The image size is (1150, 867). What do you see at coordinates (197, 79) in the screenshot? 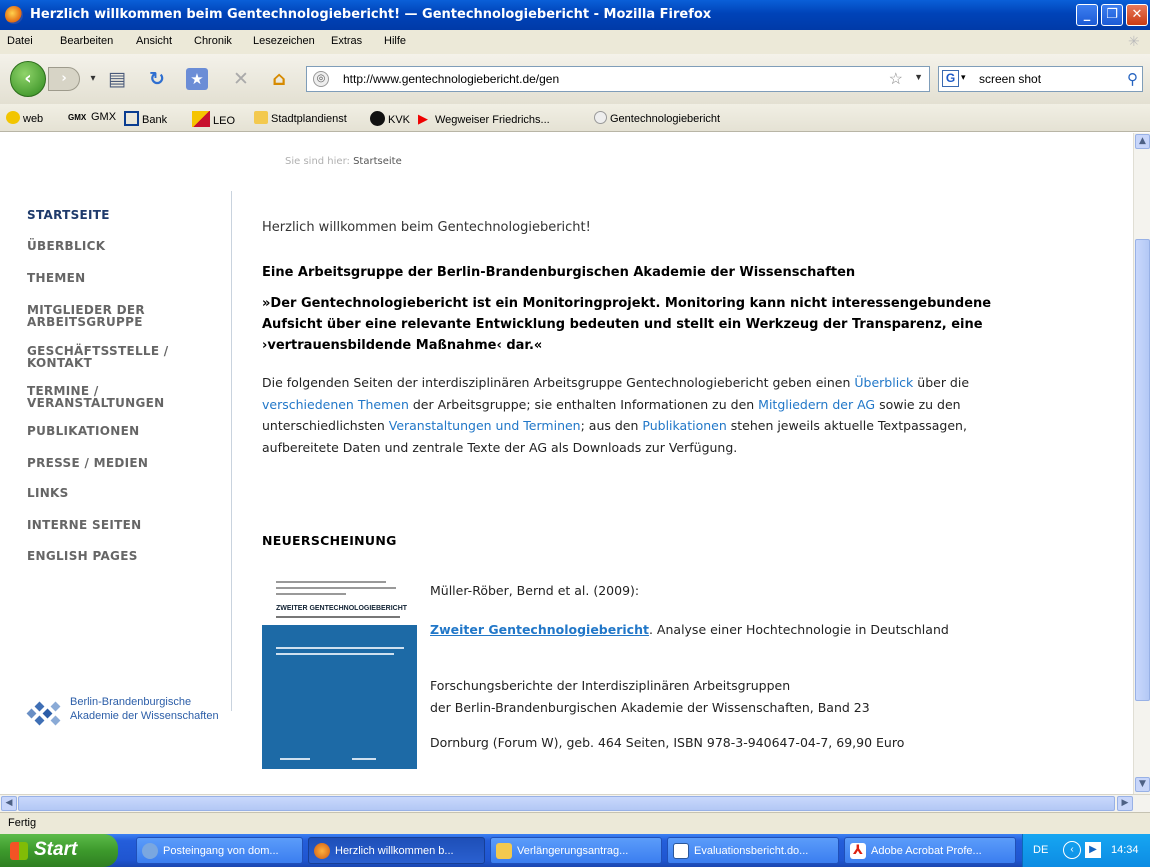
I see `bookmark-star-icon: ★` at bounding box center [197, 79].